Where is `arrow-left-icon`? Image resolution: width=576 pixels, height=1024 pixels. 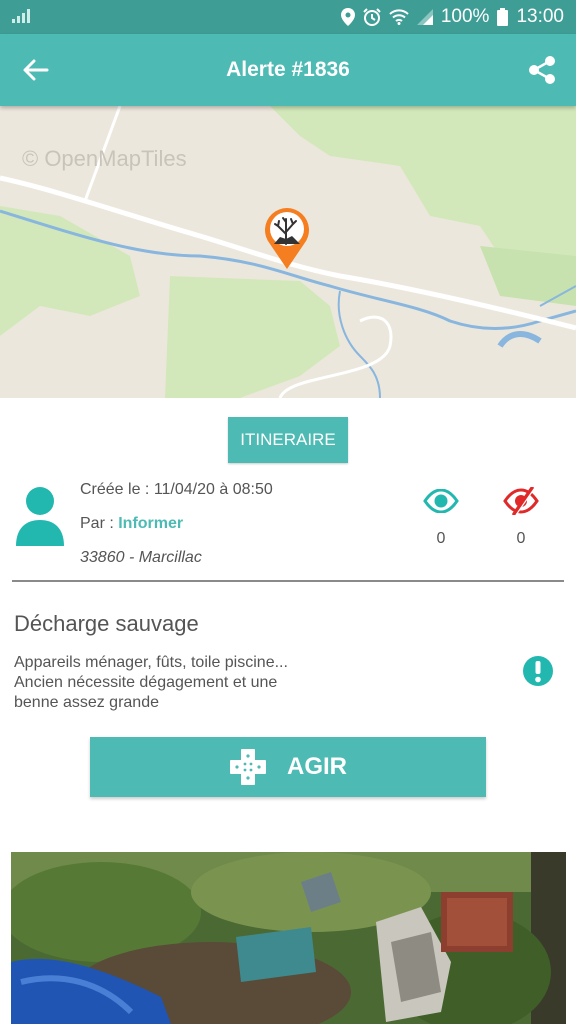
arrow-left-icon is located at coordinates (36, 70).